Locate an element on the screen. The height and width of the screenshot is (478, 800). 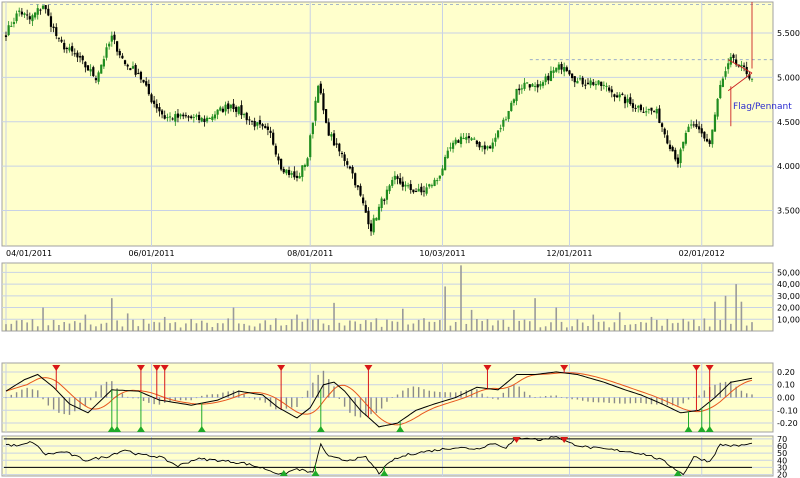
date-tick-label: 04/01/2011 is located at coordinates (29, 253).